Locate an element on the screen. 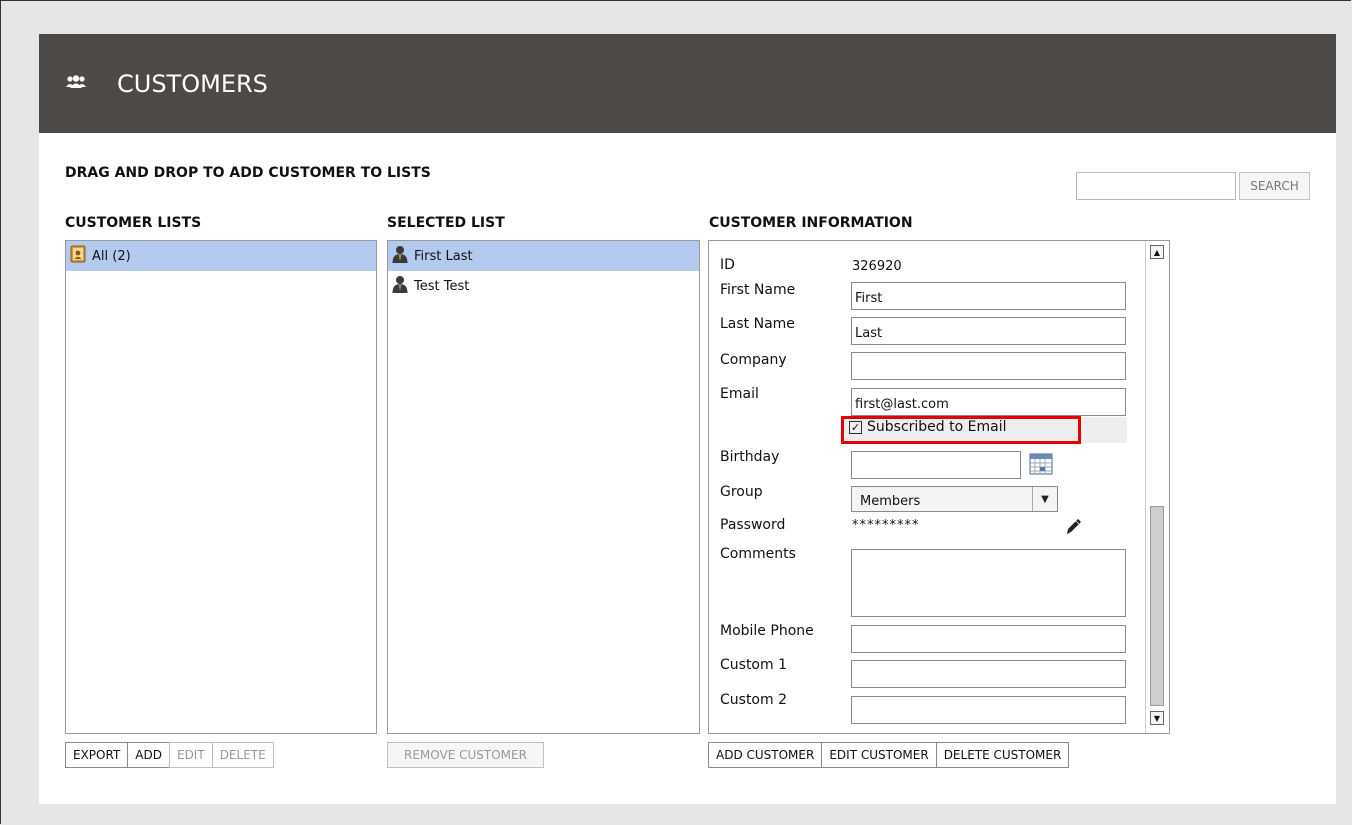  custom-1-label: Custom 1 is located at coordinates (753, 665).